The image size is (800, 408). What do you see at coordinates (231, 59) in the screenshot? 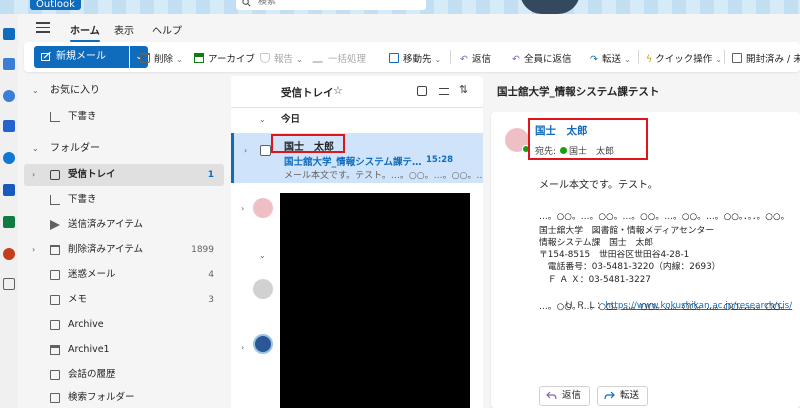
I see `archive-label: アーカイブ` at bounding box center [231, 59].